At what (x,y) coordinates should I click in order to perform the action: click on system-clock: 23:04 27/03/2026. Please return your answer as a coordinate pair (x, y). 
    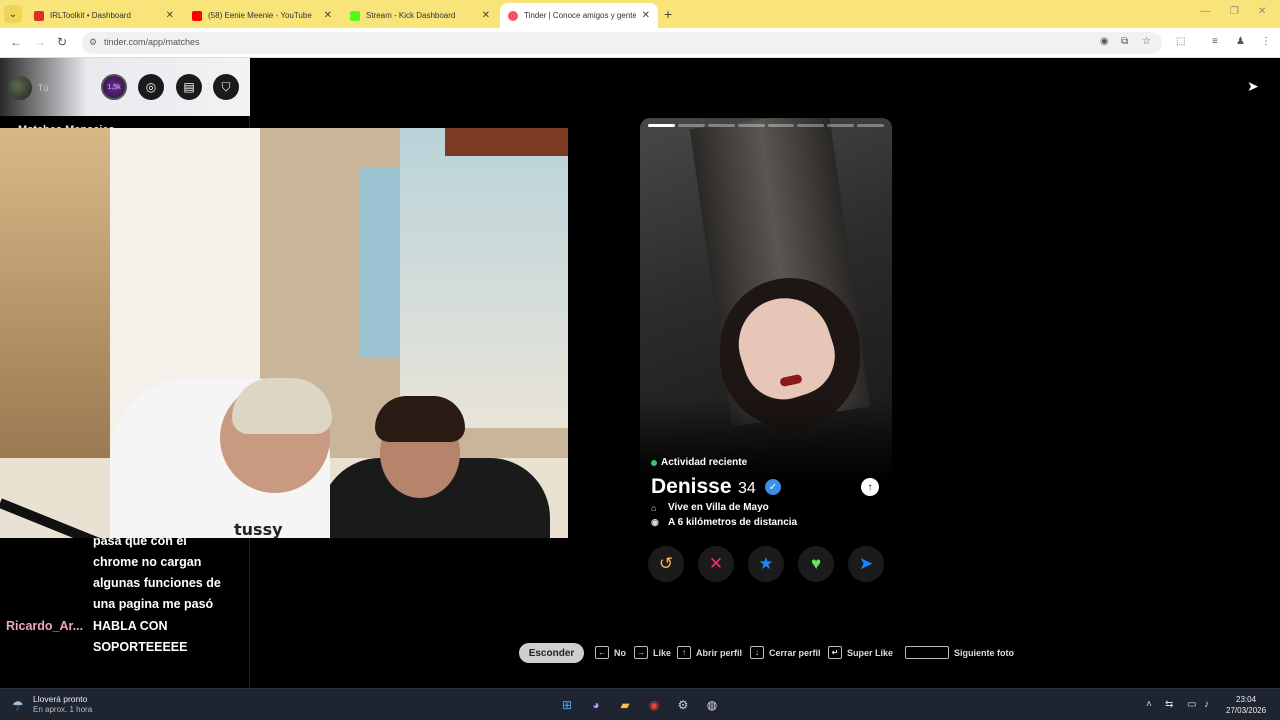
    Looking at the image, I should click on (1246, 705).